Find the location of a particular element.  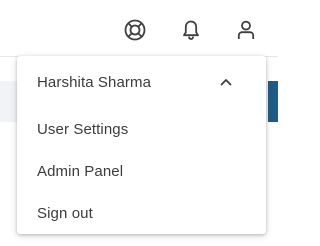

lifebuoy-icon is located at coordinates (135, 30).